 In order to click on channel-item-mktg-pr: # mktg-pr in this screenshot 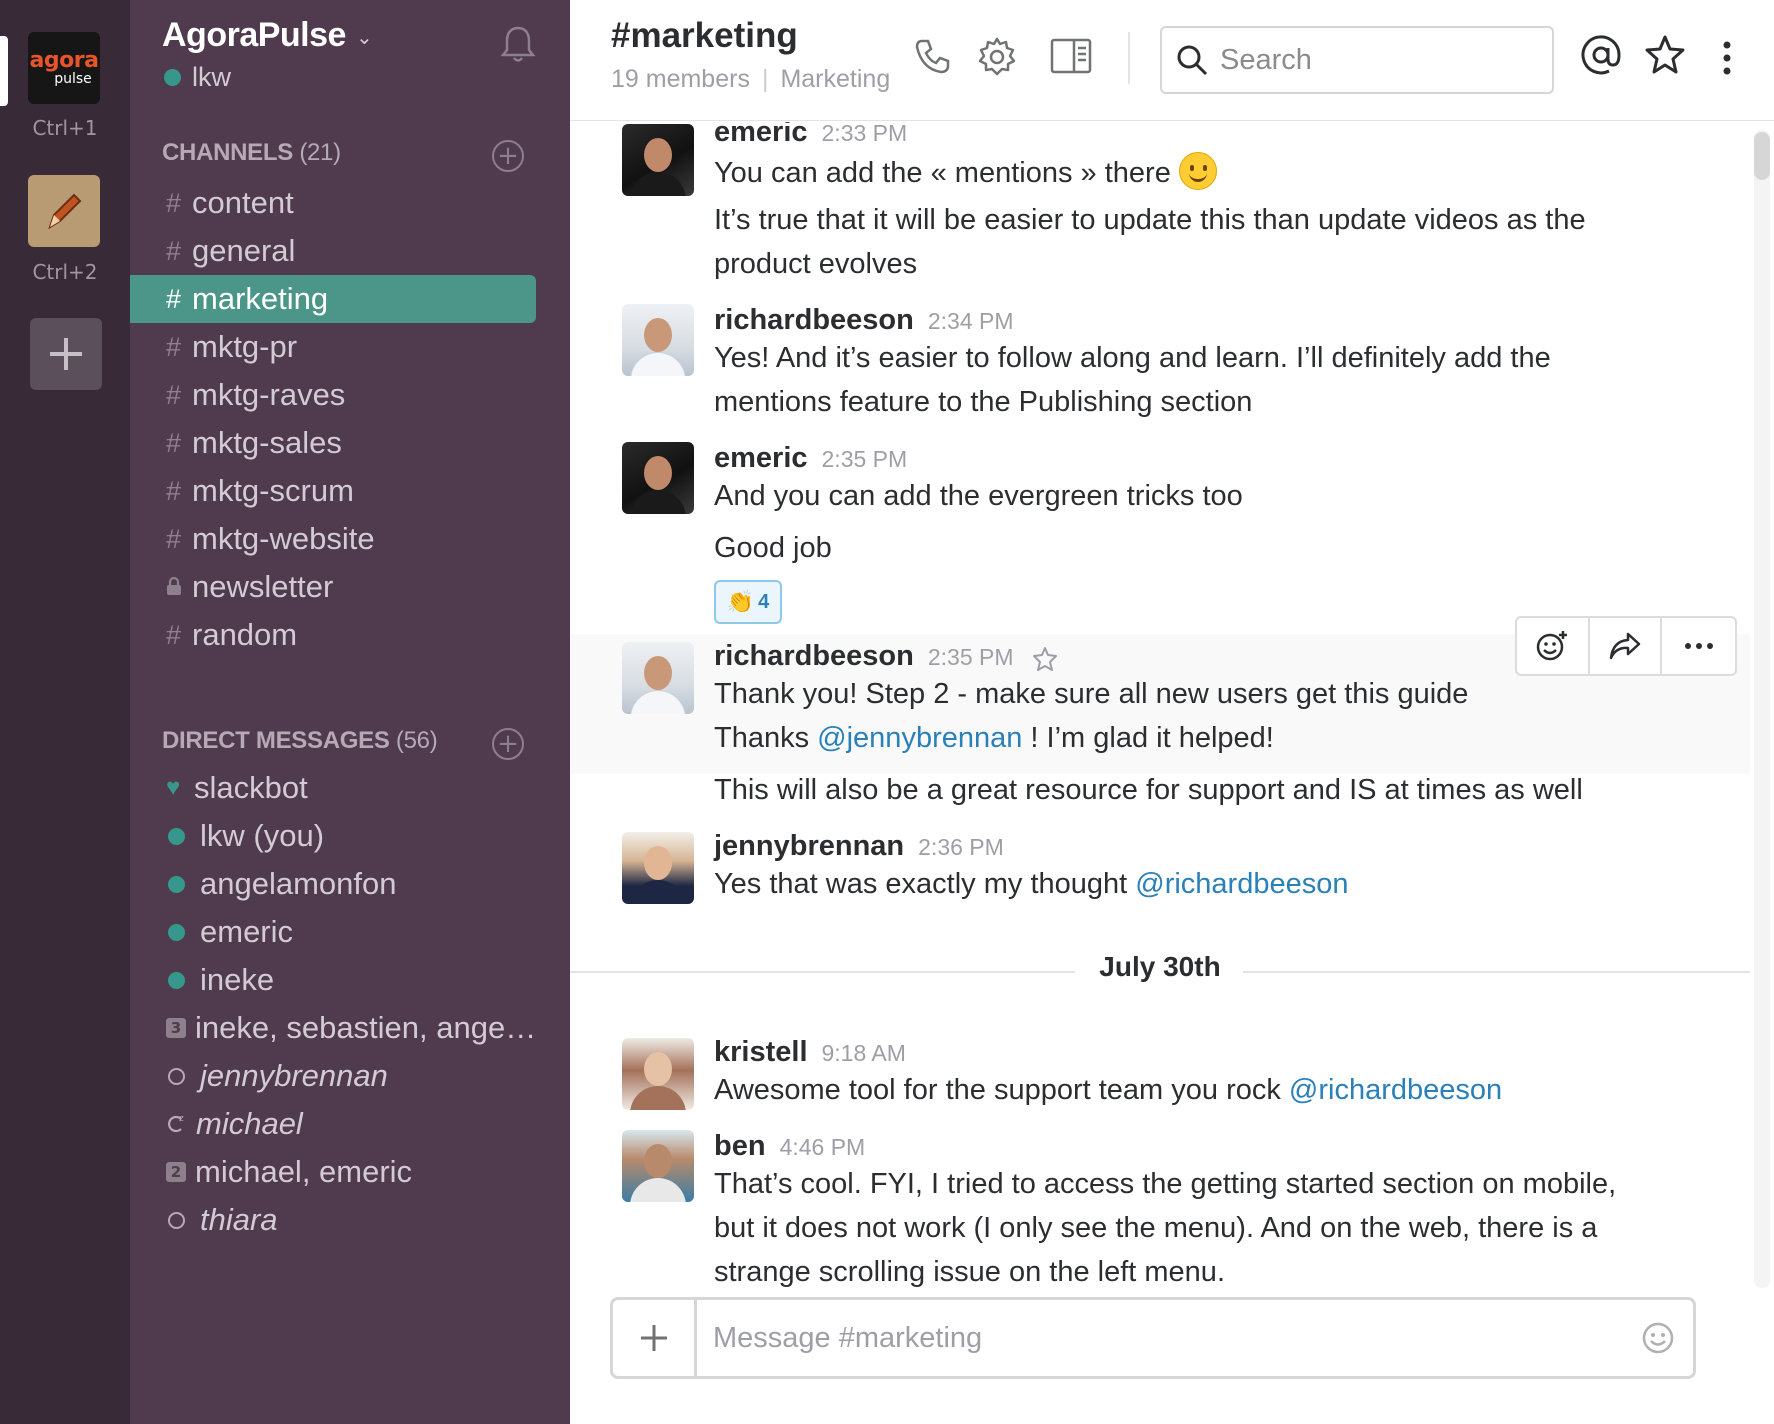, I will do `click(350, 347)`.